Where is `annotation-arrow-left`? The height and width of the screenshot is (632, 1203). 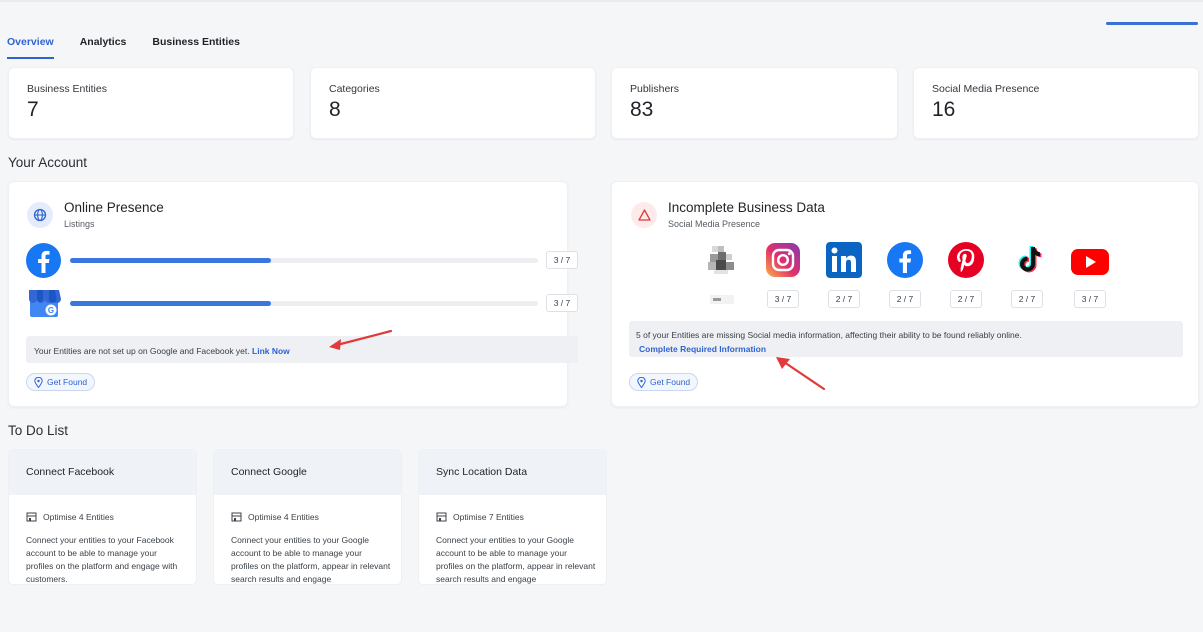 annotation-arrow-left is located at coordinates (361, 339).